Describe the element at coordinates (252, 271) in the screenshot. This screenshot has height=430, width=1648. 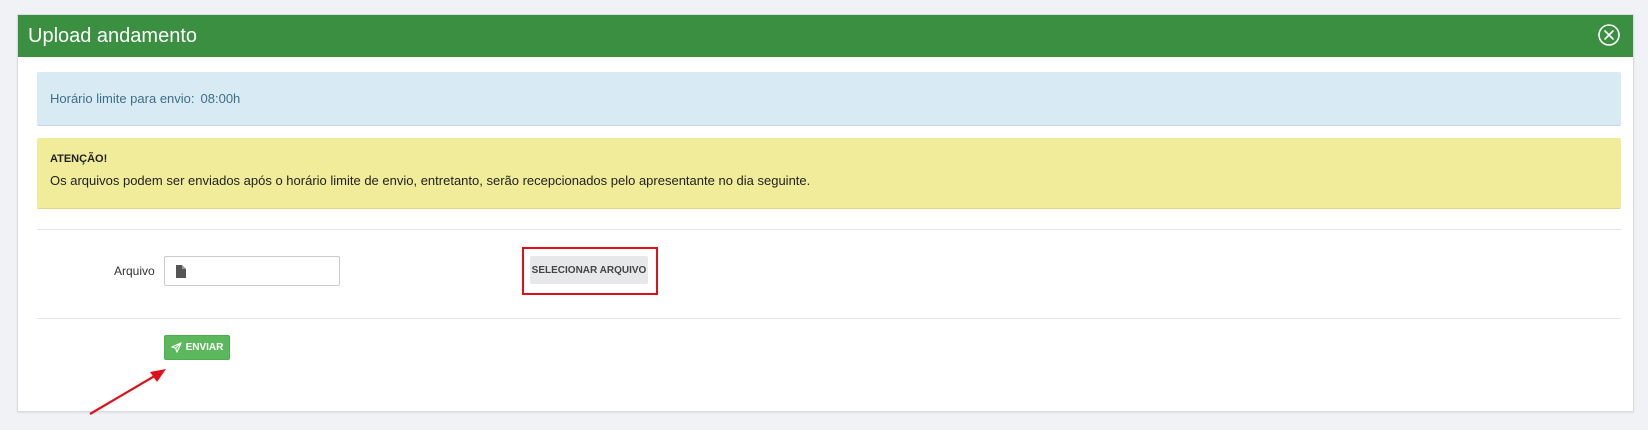
I see `file-input` at that location.